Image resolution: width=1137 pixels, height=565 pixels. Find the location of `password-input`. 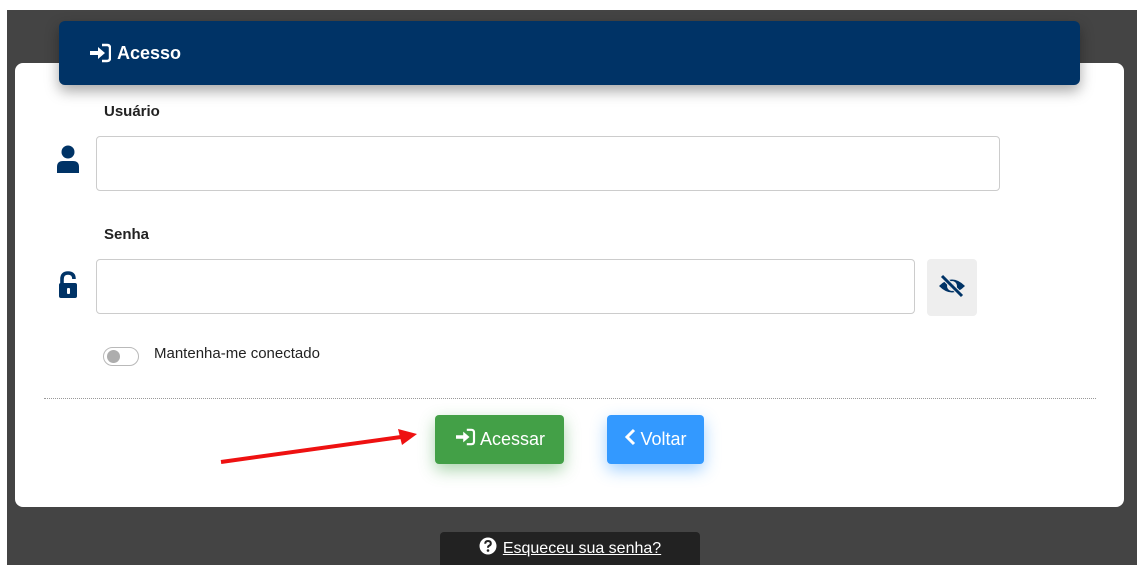

password-input is located at coordinates (505, 286).